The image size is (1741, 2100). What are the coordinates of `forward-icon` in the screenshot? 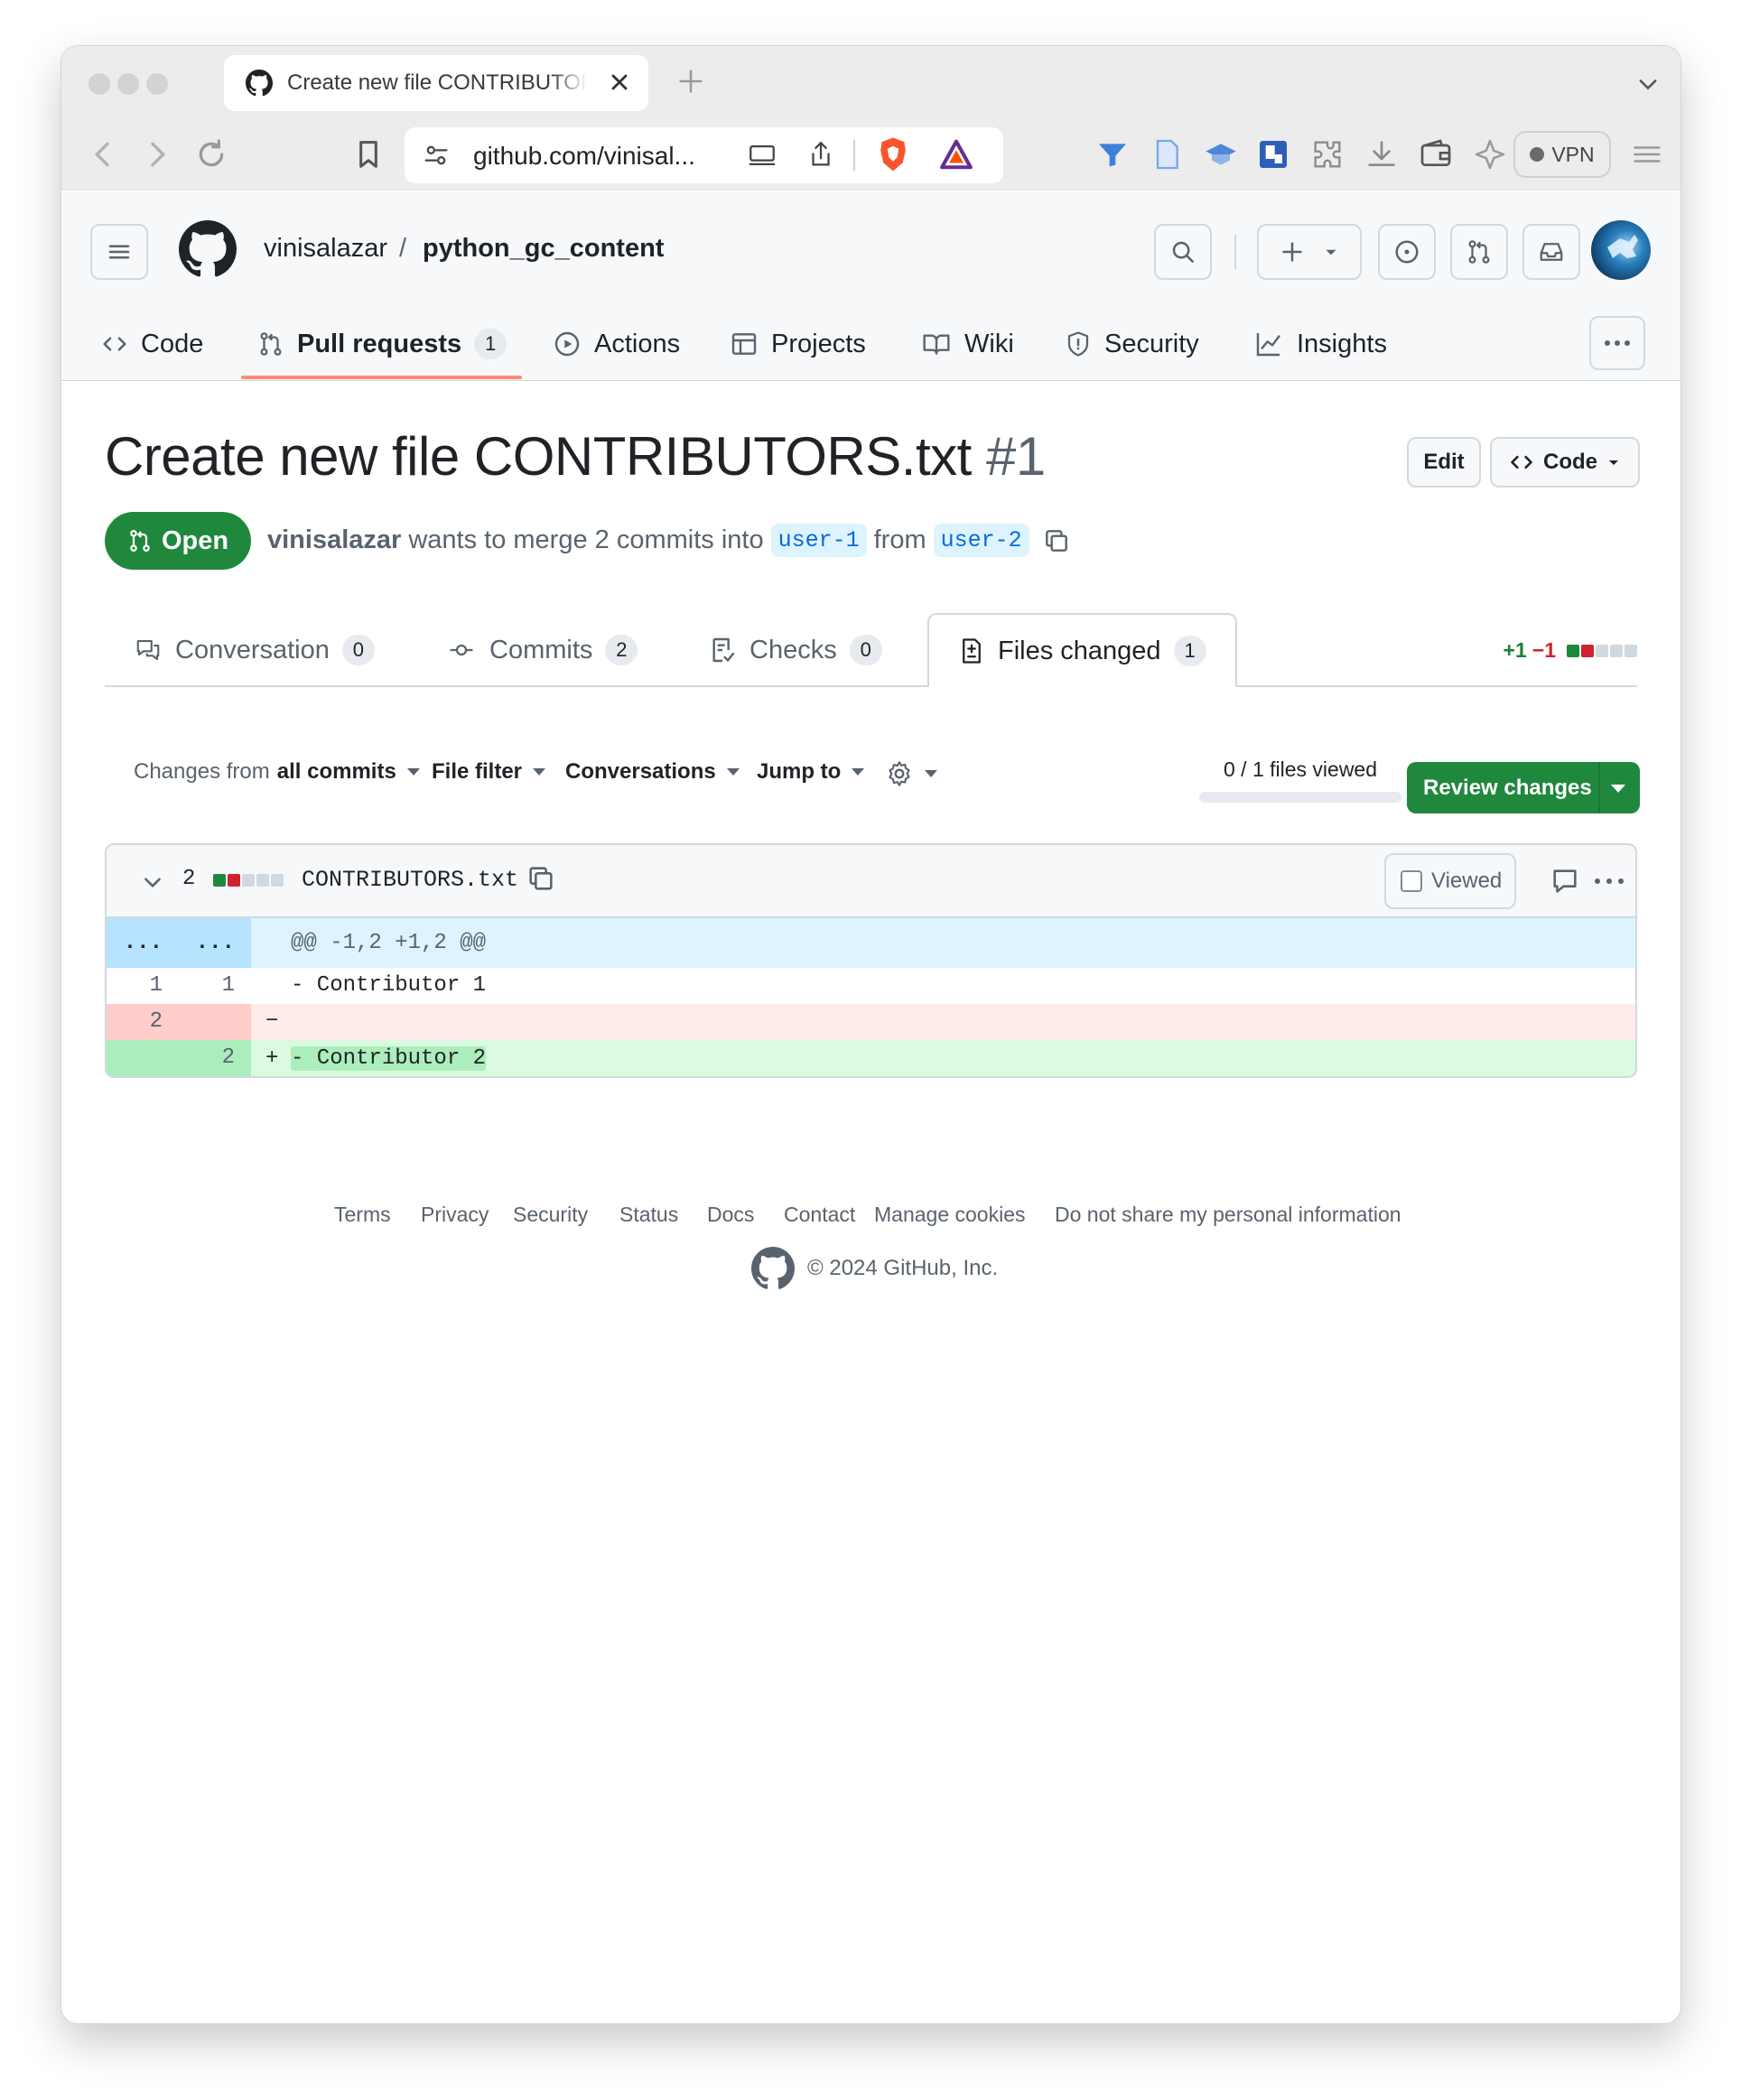 It's located at (157, 154).